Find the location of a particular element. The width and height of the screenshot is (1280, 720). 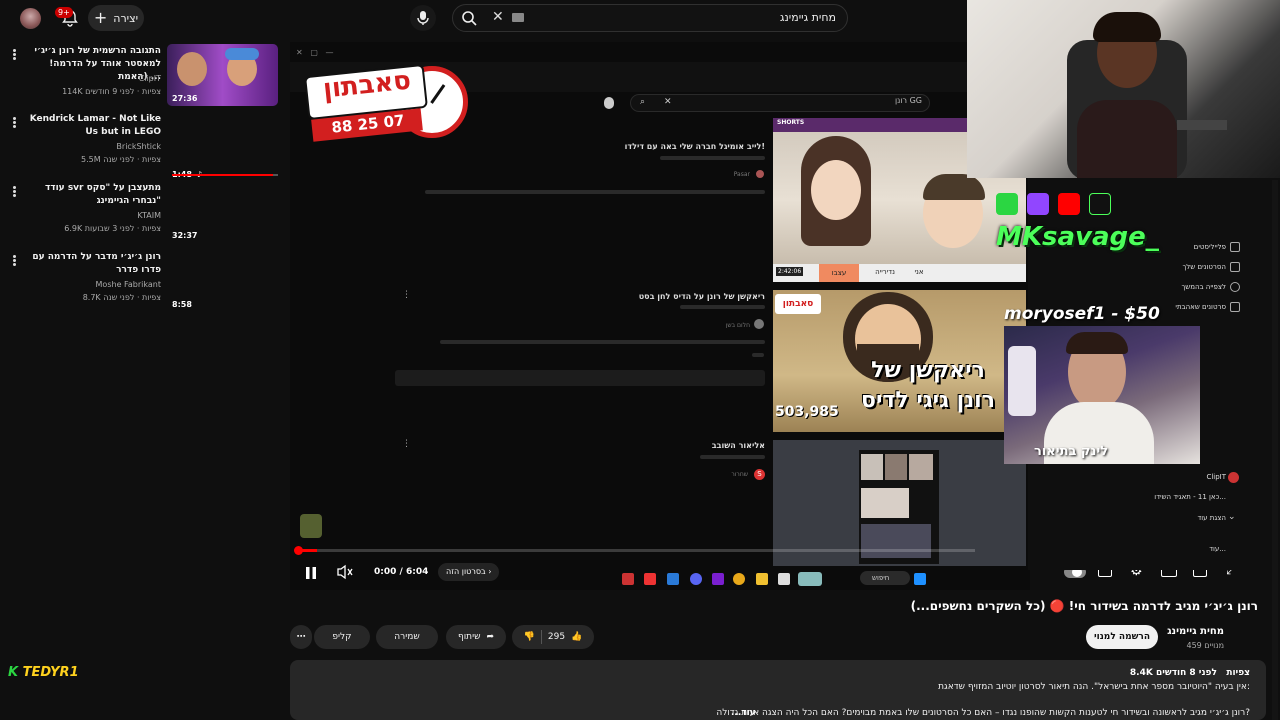

inner-result-title: ריאקשן של רונן על הדיס לחן בסט is located at coordinates (701, 296).